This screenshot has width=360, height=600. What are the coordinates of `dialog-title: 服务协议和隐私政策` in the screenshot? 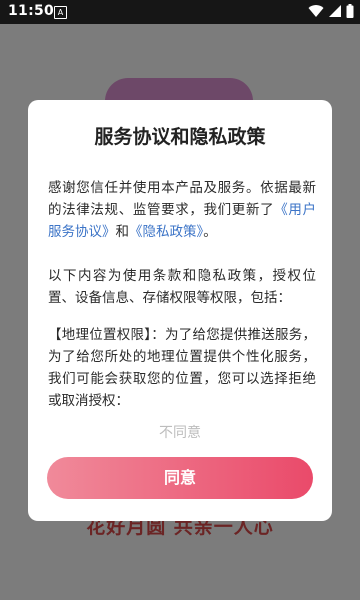 It's located at (180, 137).